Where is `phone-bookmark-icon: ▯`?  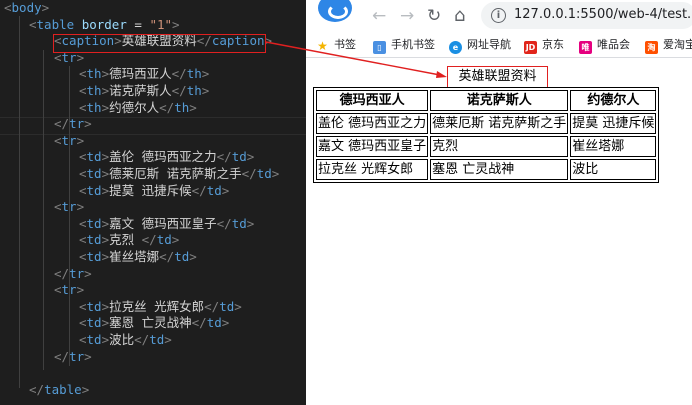 phone-bookmark-icon: ▯ is located at coordinates (379, 47).